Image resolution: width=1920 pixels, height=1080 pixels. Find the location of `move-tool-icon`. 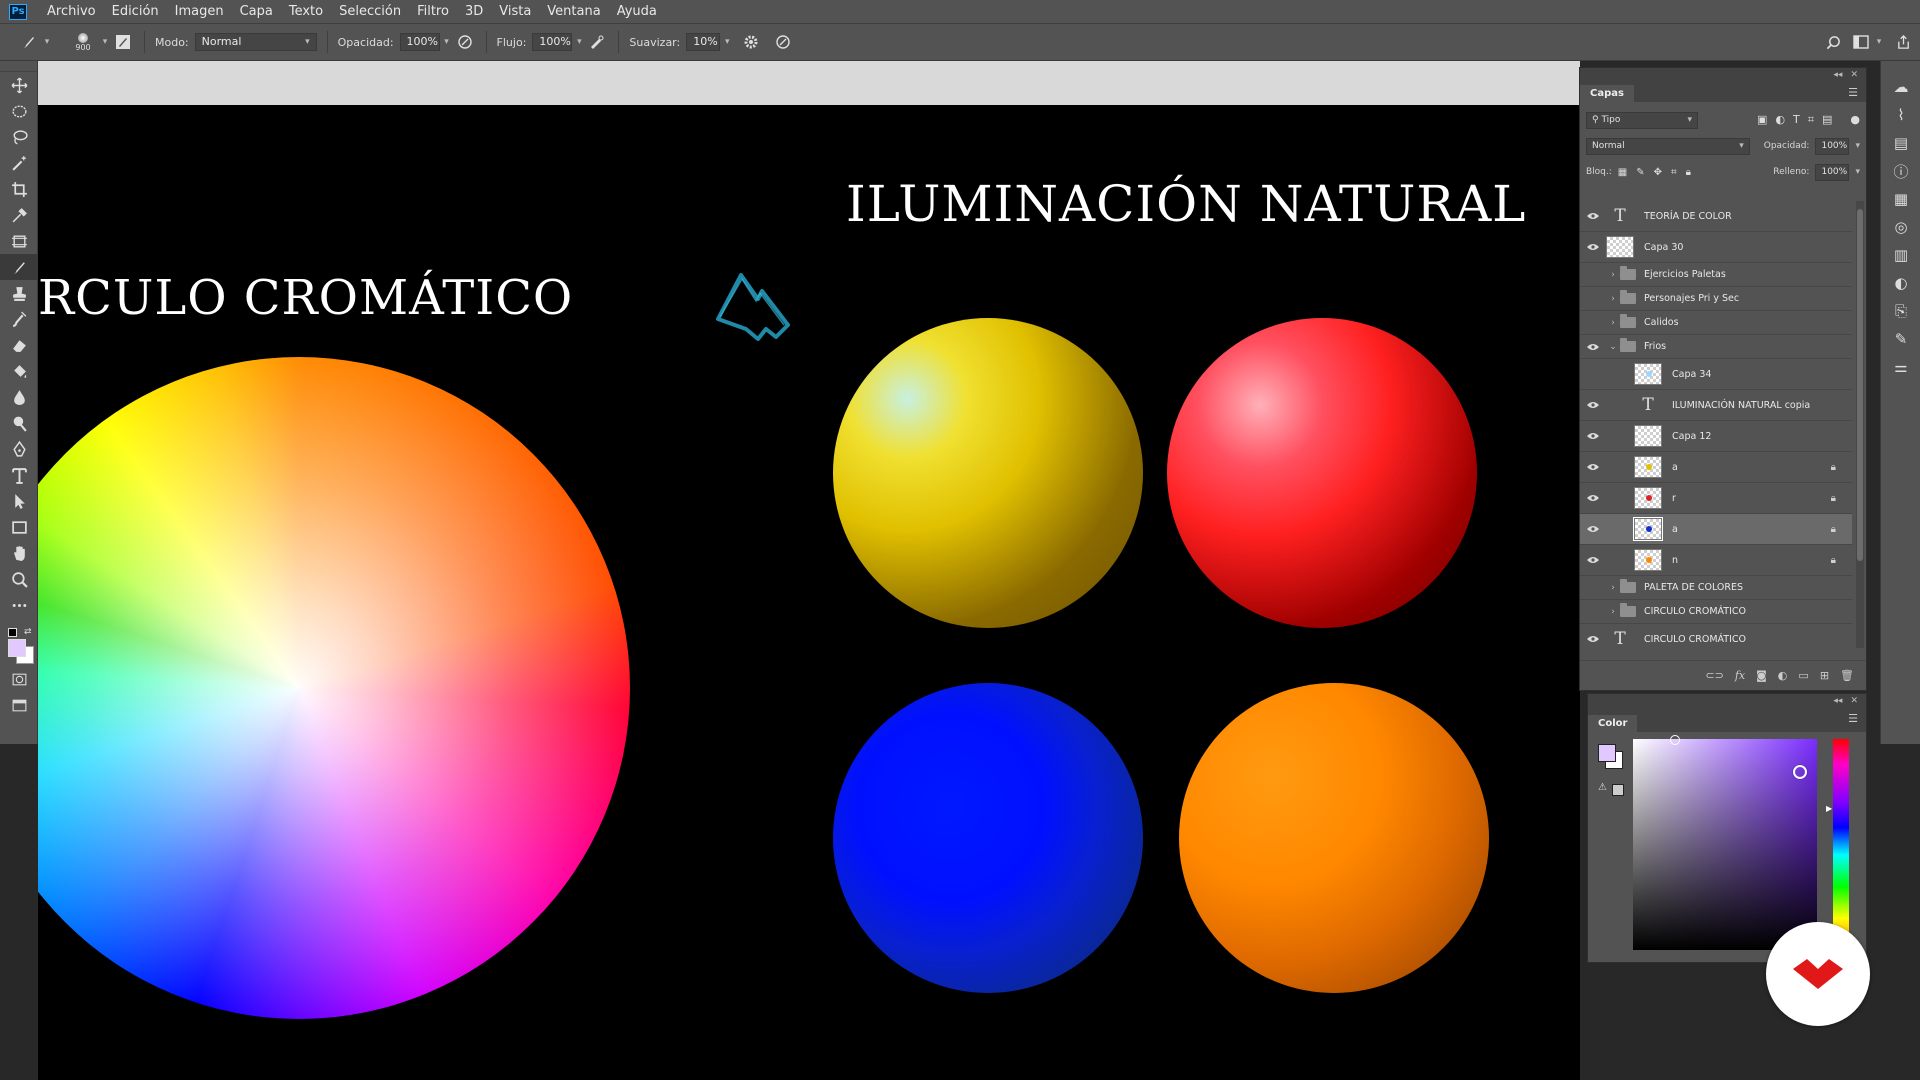

move-tool-icon is located at coordinates (19, 85).